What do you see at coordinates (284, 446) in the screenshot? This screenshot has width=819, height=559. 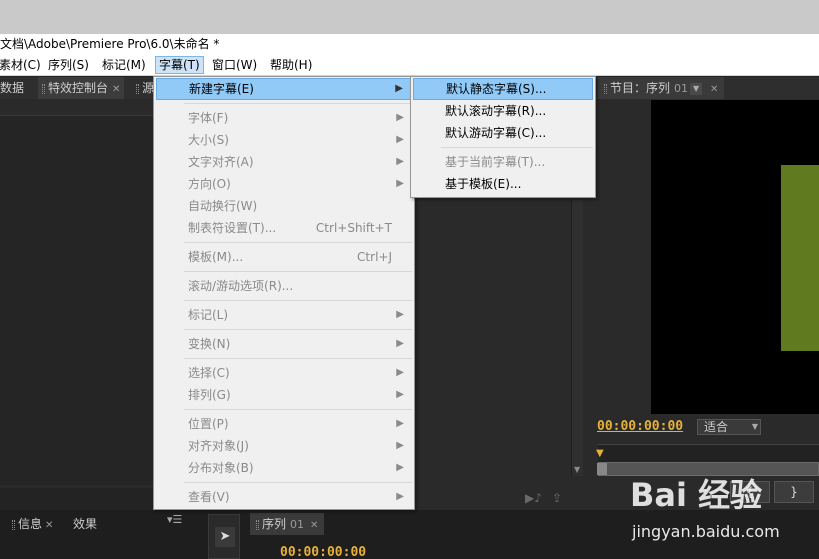 I see `menu-item-align-objects: 对齐对象(J) ▶` at bounding box center [284, 446].